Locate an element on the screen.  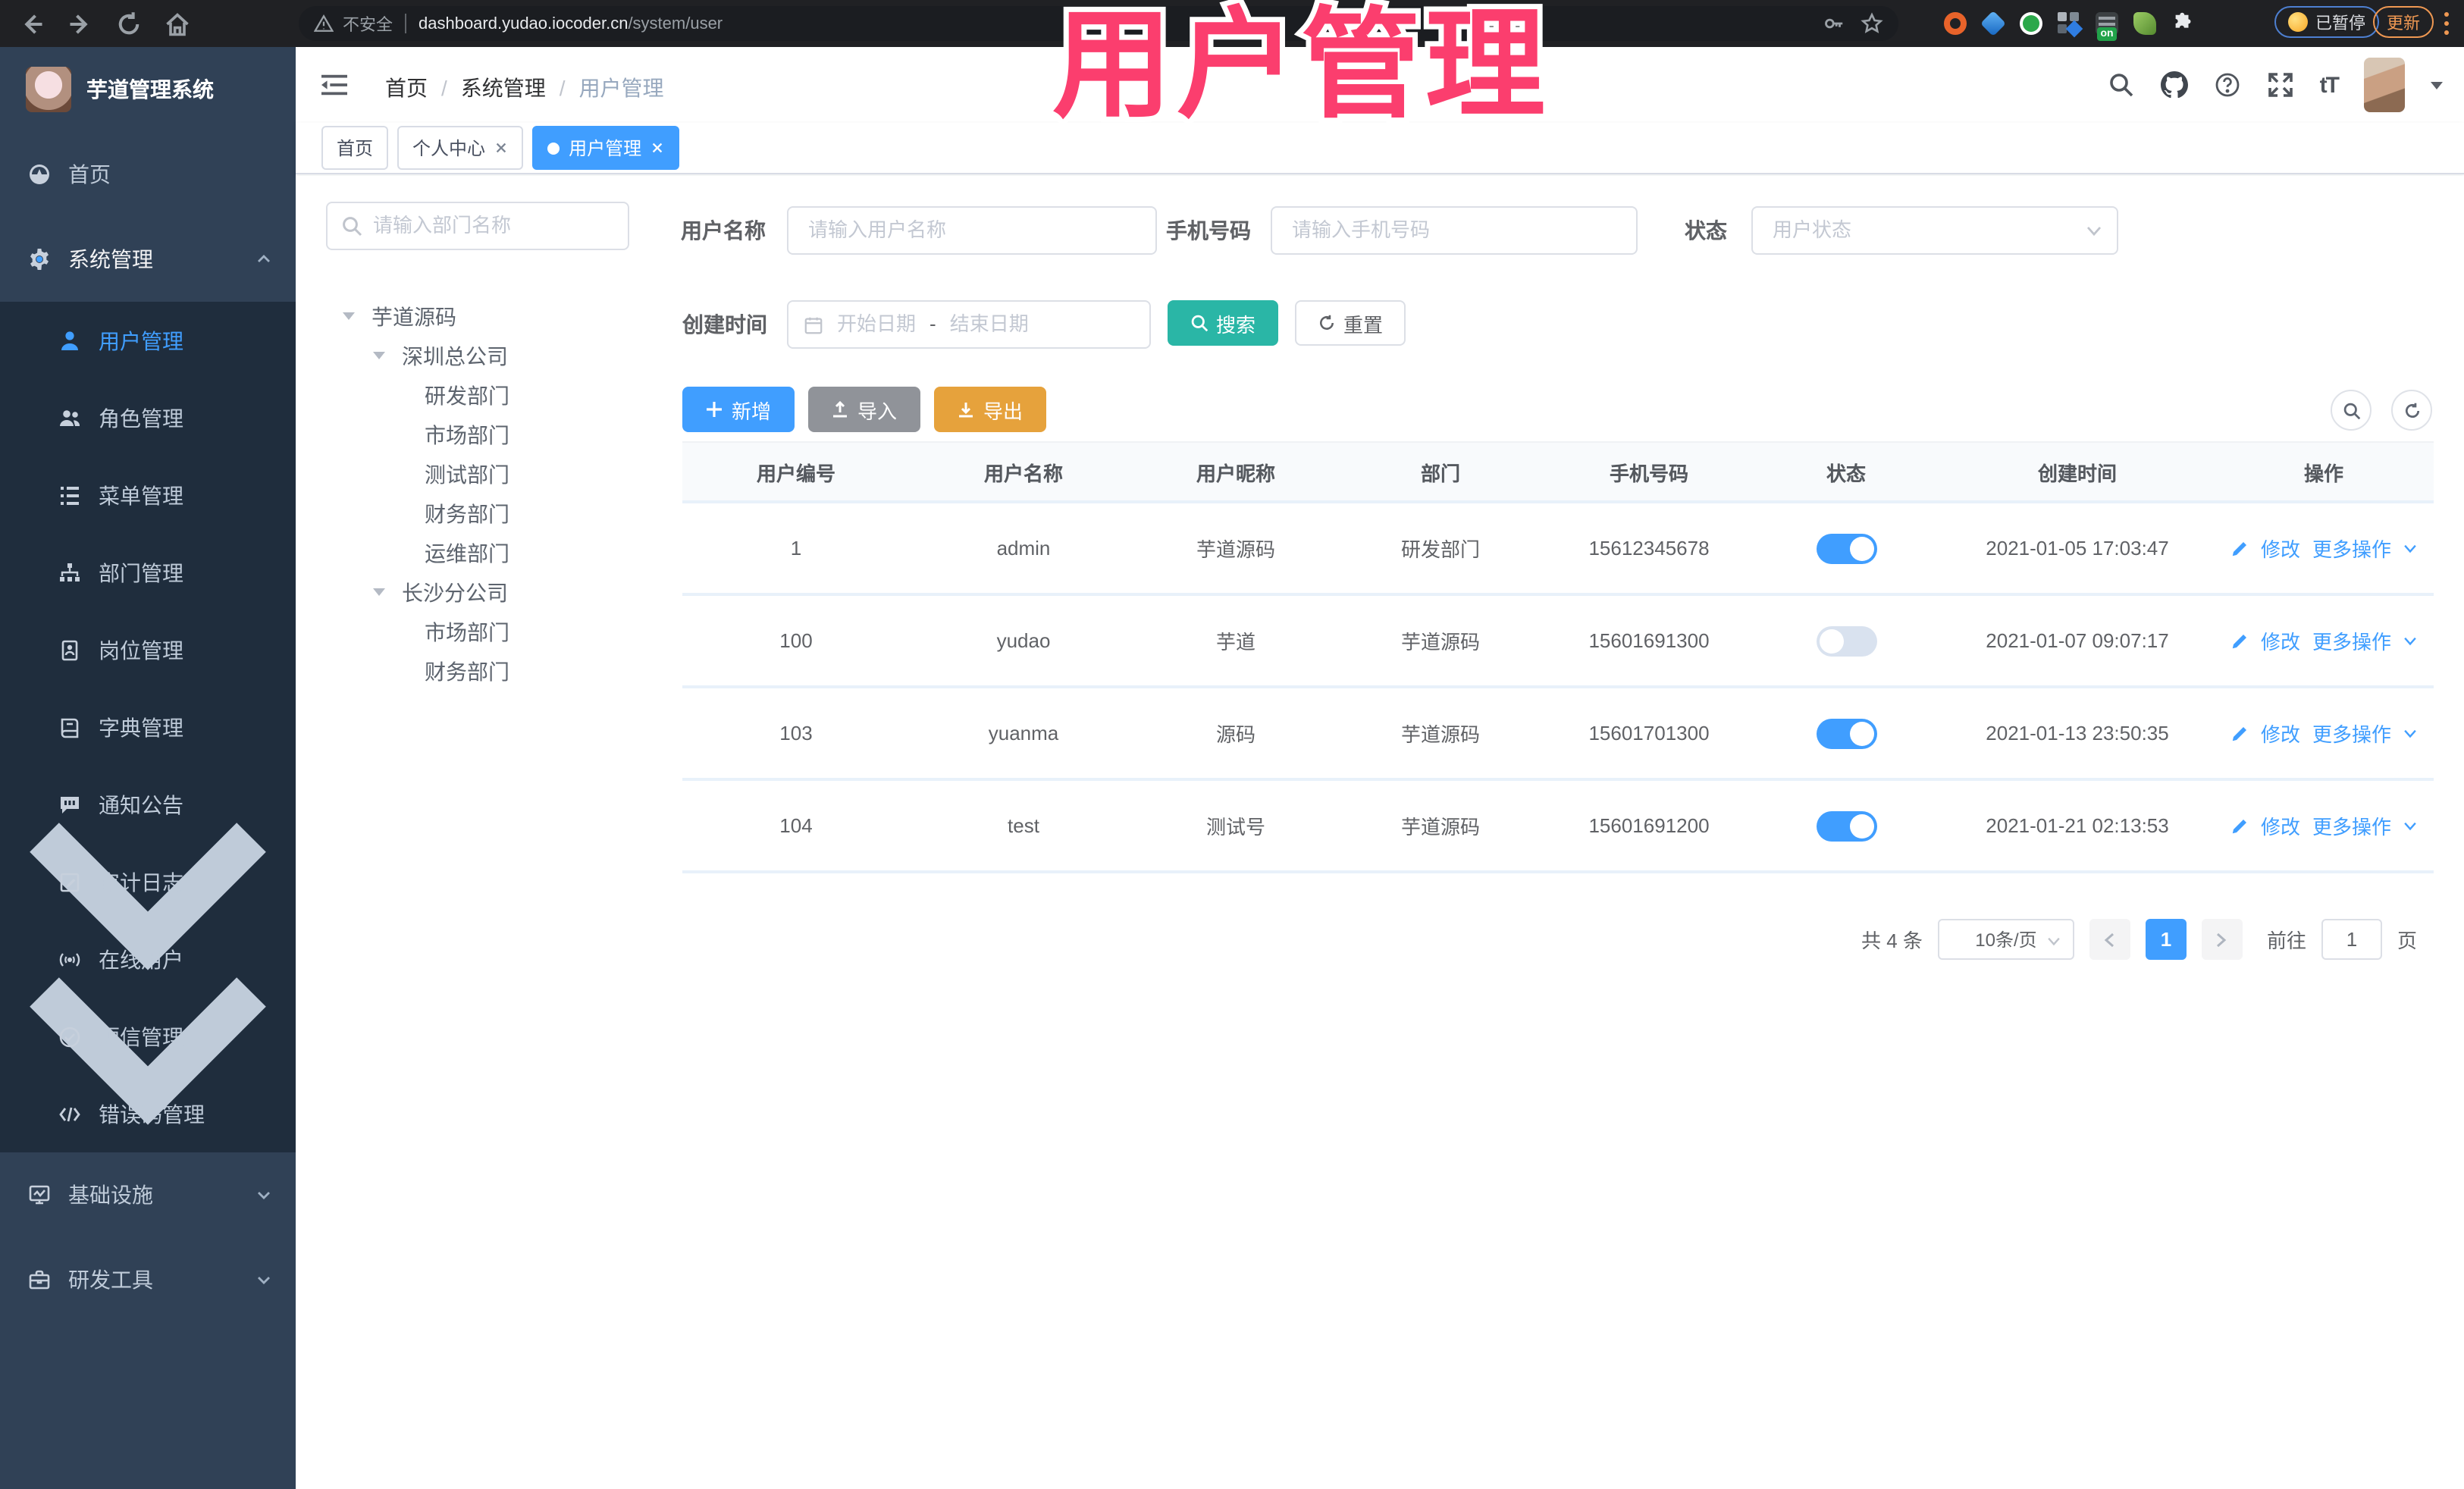
breadcrumb-system: 系统管理 is located at coordinates (504, 88).